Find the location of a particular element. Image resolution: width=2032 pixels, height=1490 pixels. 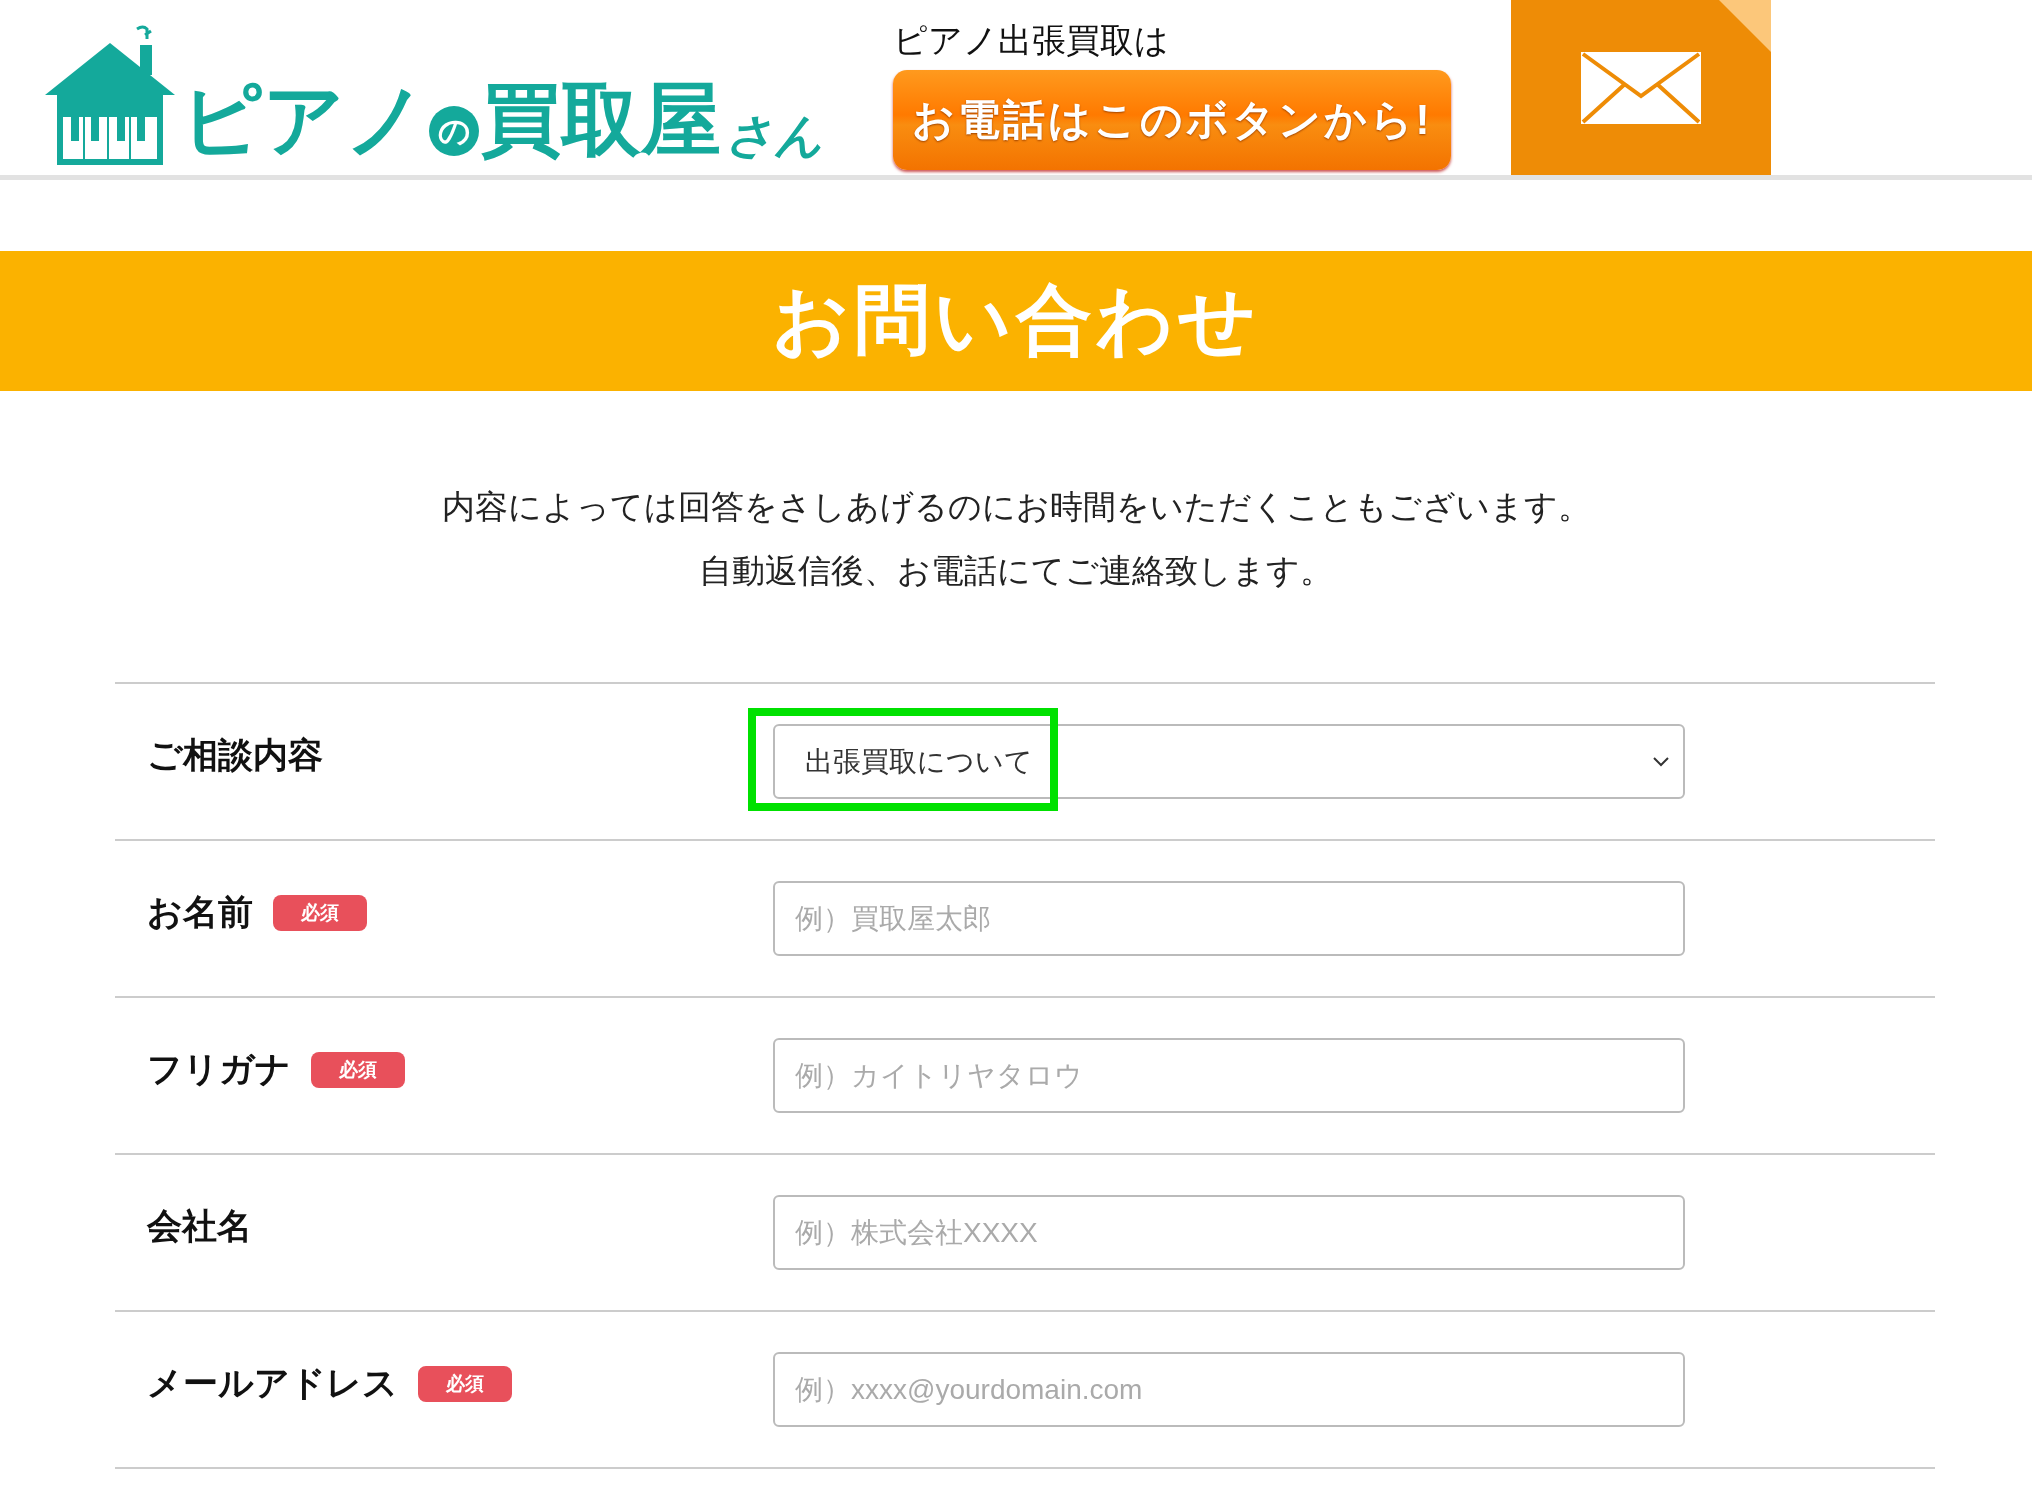

envelope-icon is located at coordinates (1641, 87).